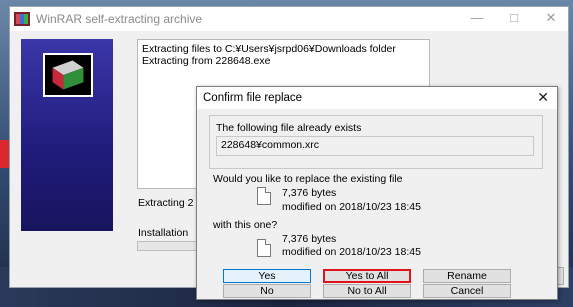 Image resolution: width=573 pixels, height=307 pixels. I want to click on maximize-button: □, so click(514, 18).